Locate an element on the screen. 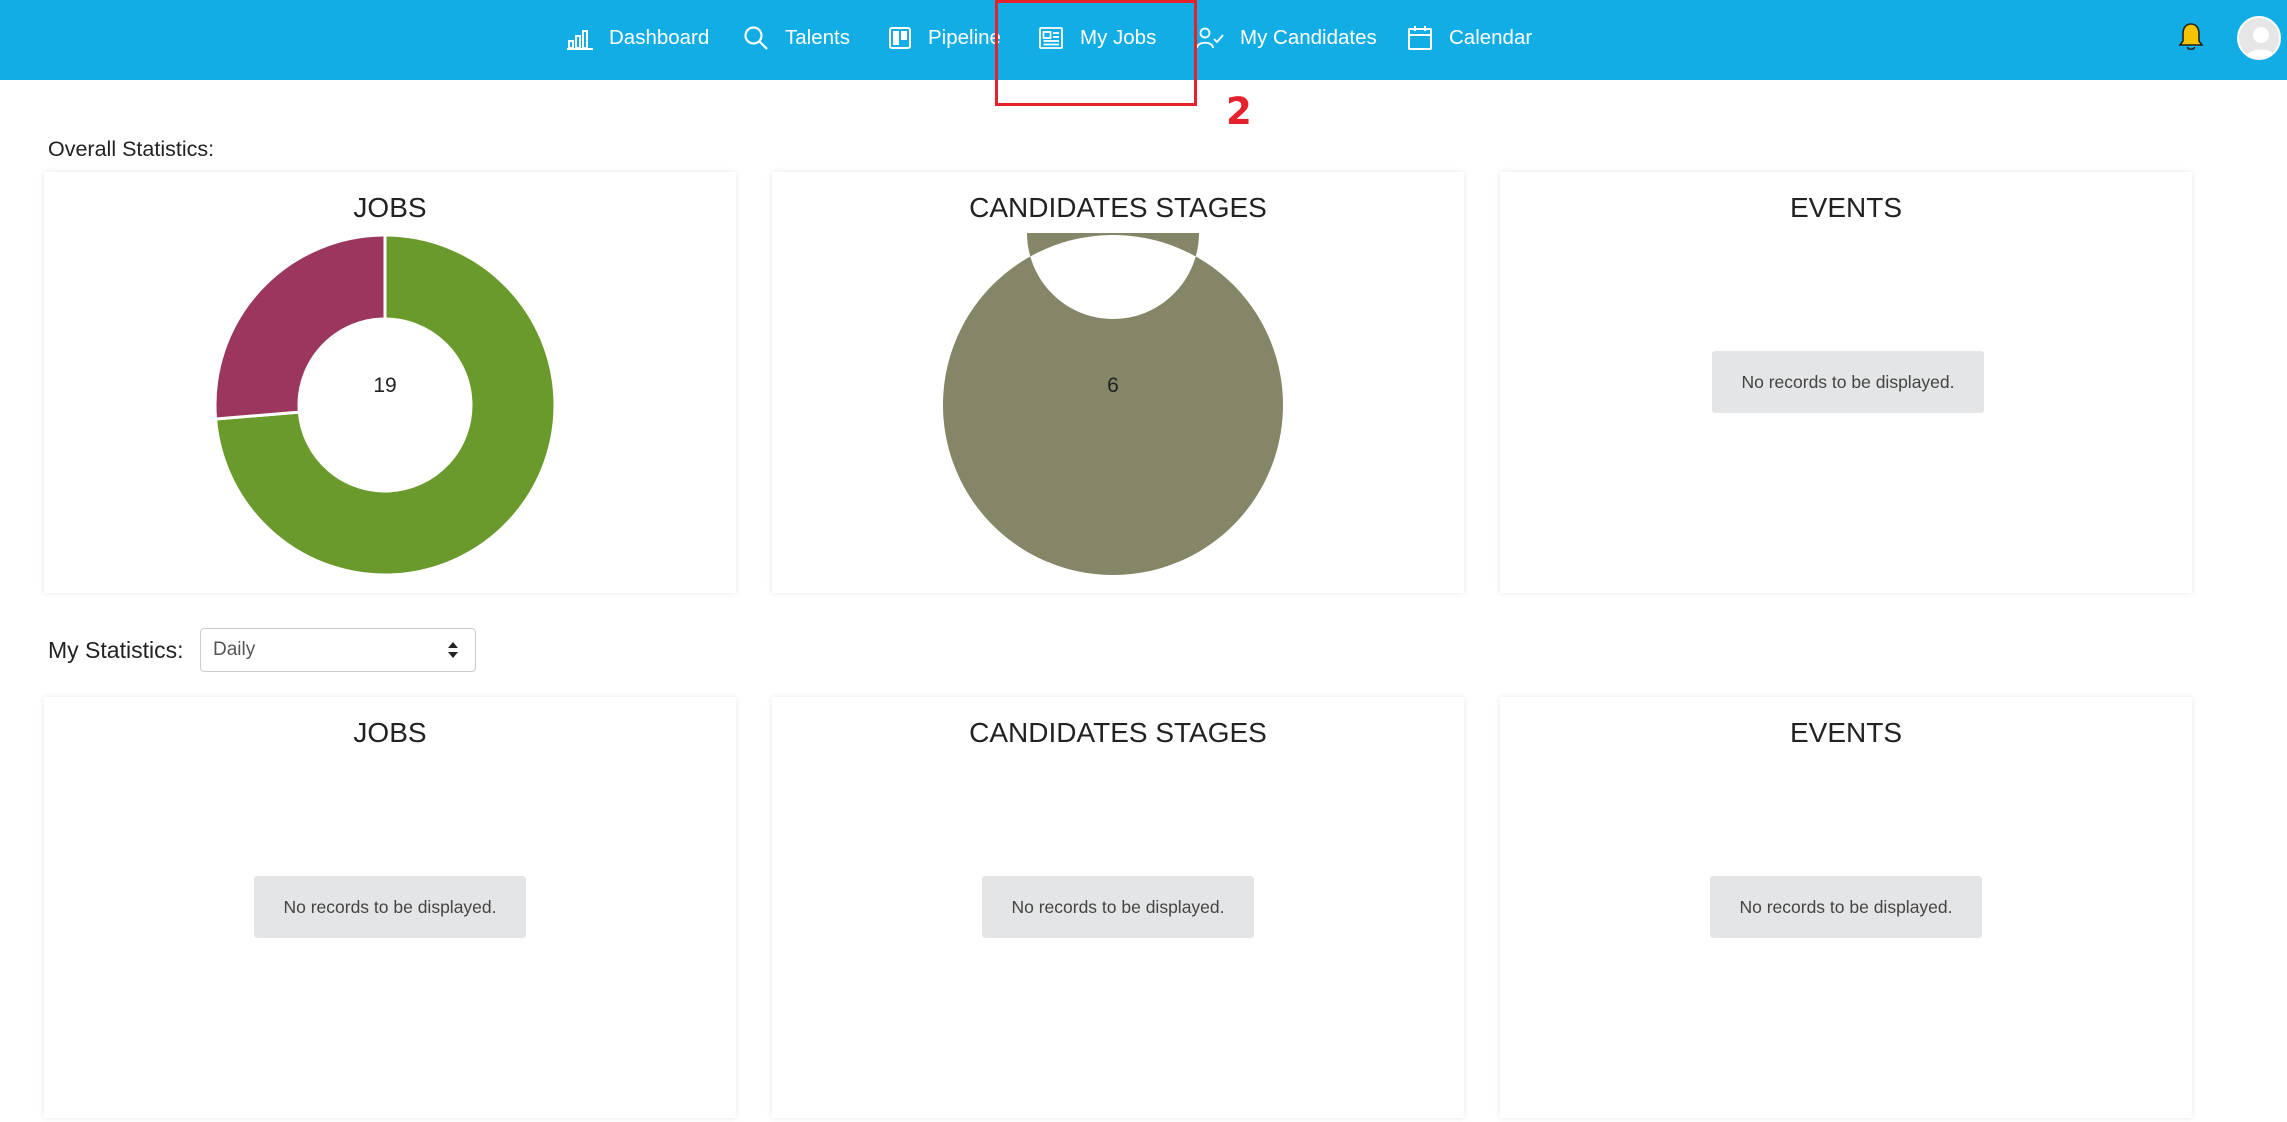 Image resolution: width=2287 pixels, height=1122 pixels. overall-candidates-stages-card: CANDIDATES STAGES 6 is located at coordinates (1118, 382).